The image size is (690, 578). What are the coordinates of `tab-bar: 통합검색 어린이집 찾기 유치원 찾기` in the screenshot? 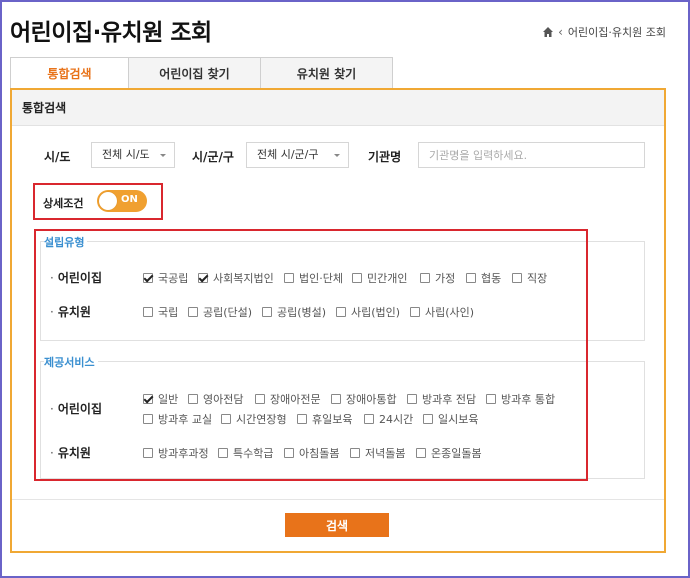 It's located at (201, 72).